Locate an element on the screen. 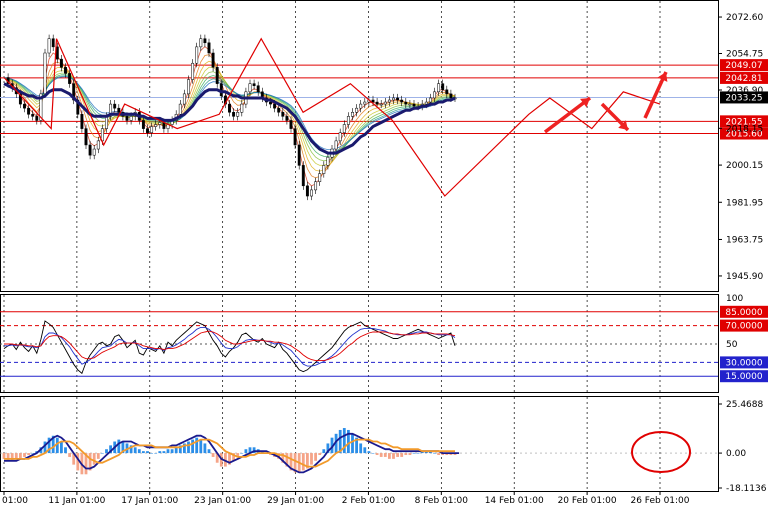 The width and height of the screenshot is (770, 514). x-tick-label: 23 Jan 01:00 is located at coordinates (222, 501).